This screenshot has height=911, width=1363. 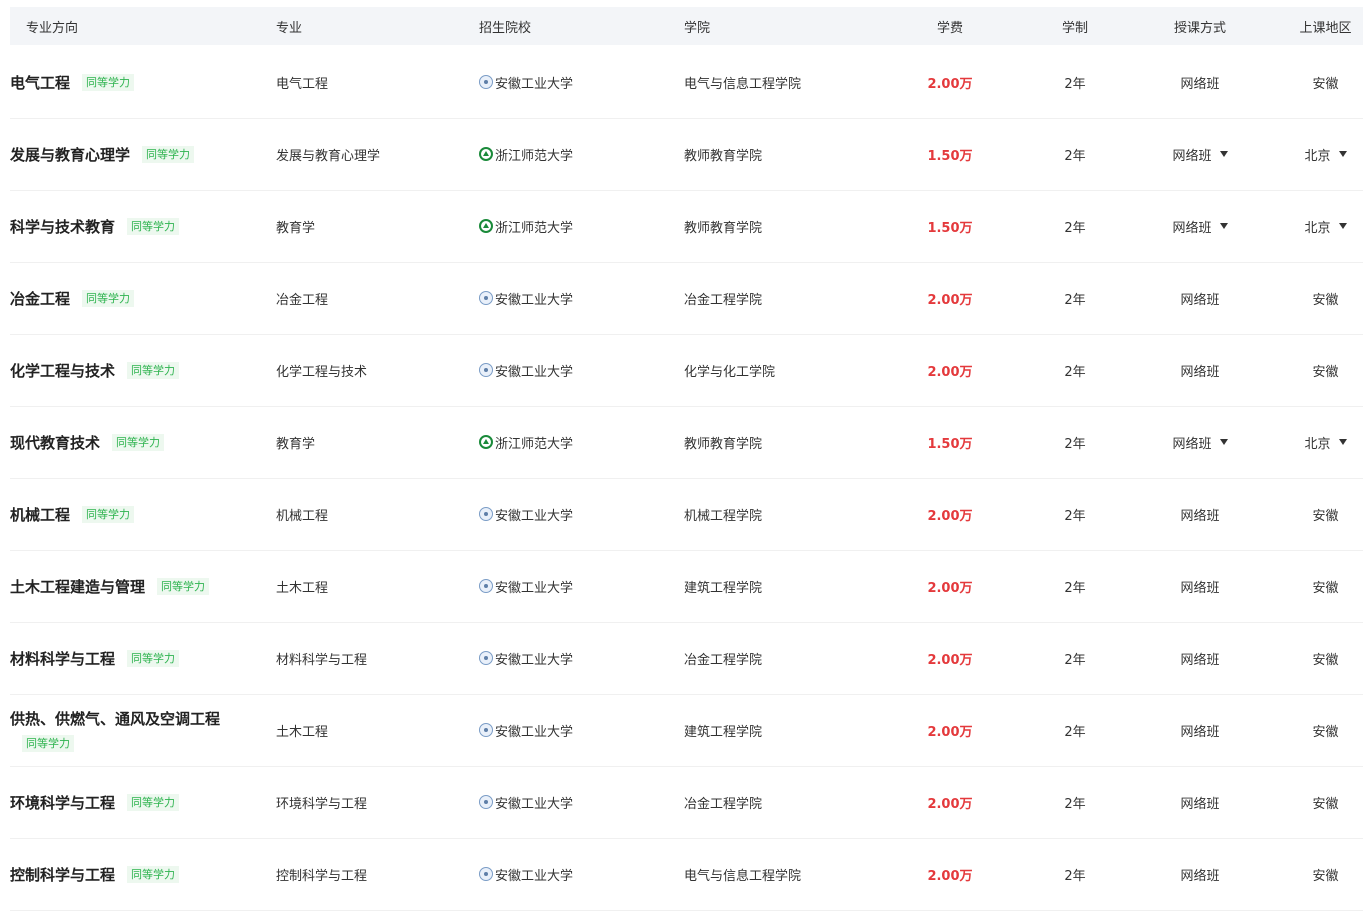 What do you see at coordinates (62, 874) in the screenshot?
I see `direction-name: 控制科学与工程` at bounding box center [62, 874].